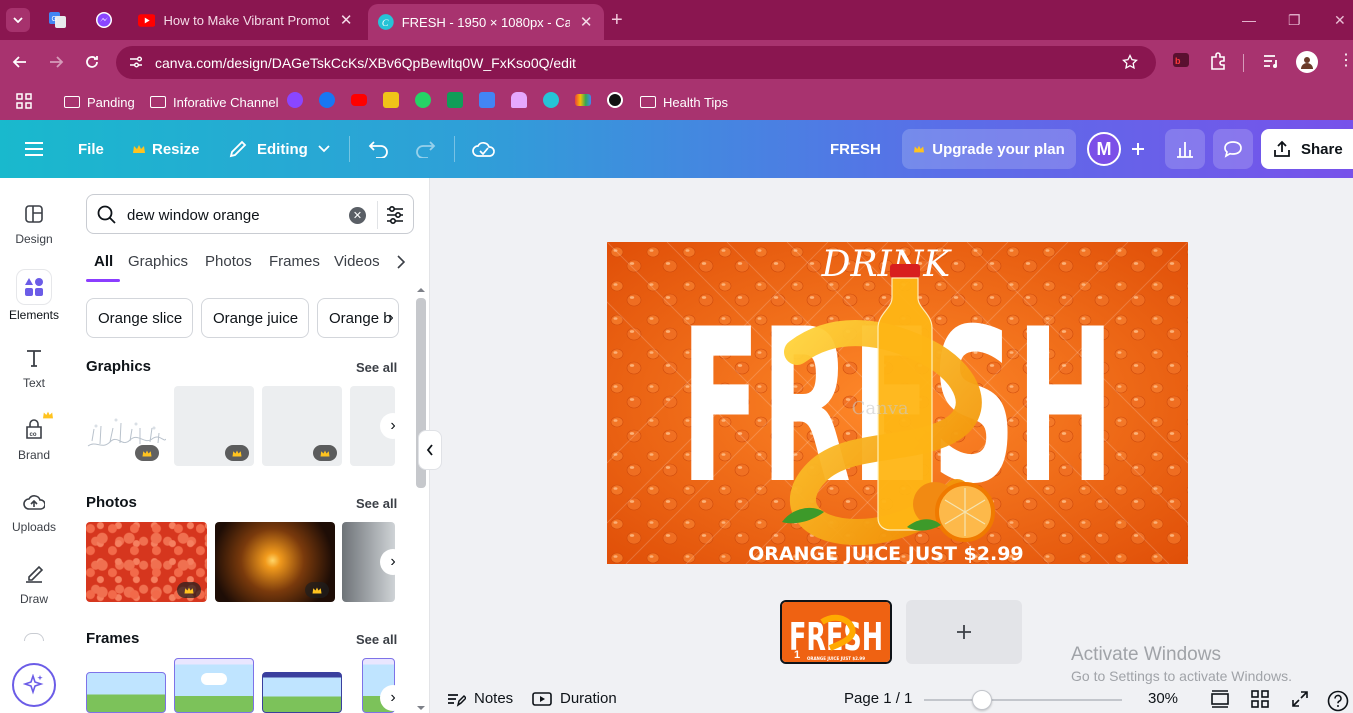 The height and width of the screenshot is (713, 1353). What do you see at coordinates (684, 102) in the screenshot?
I see `bookmark-health-tips: Health Tips` at bounding box center [684, 102].